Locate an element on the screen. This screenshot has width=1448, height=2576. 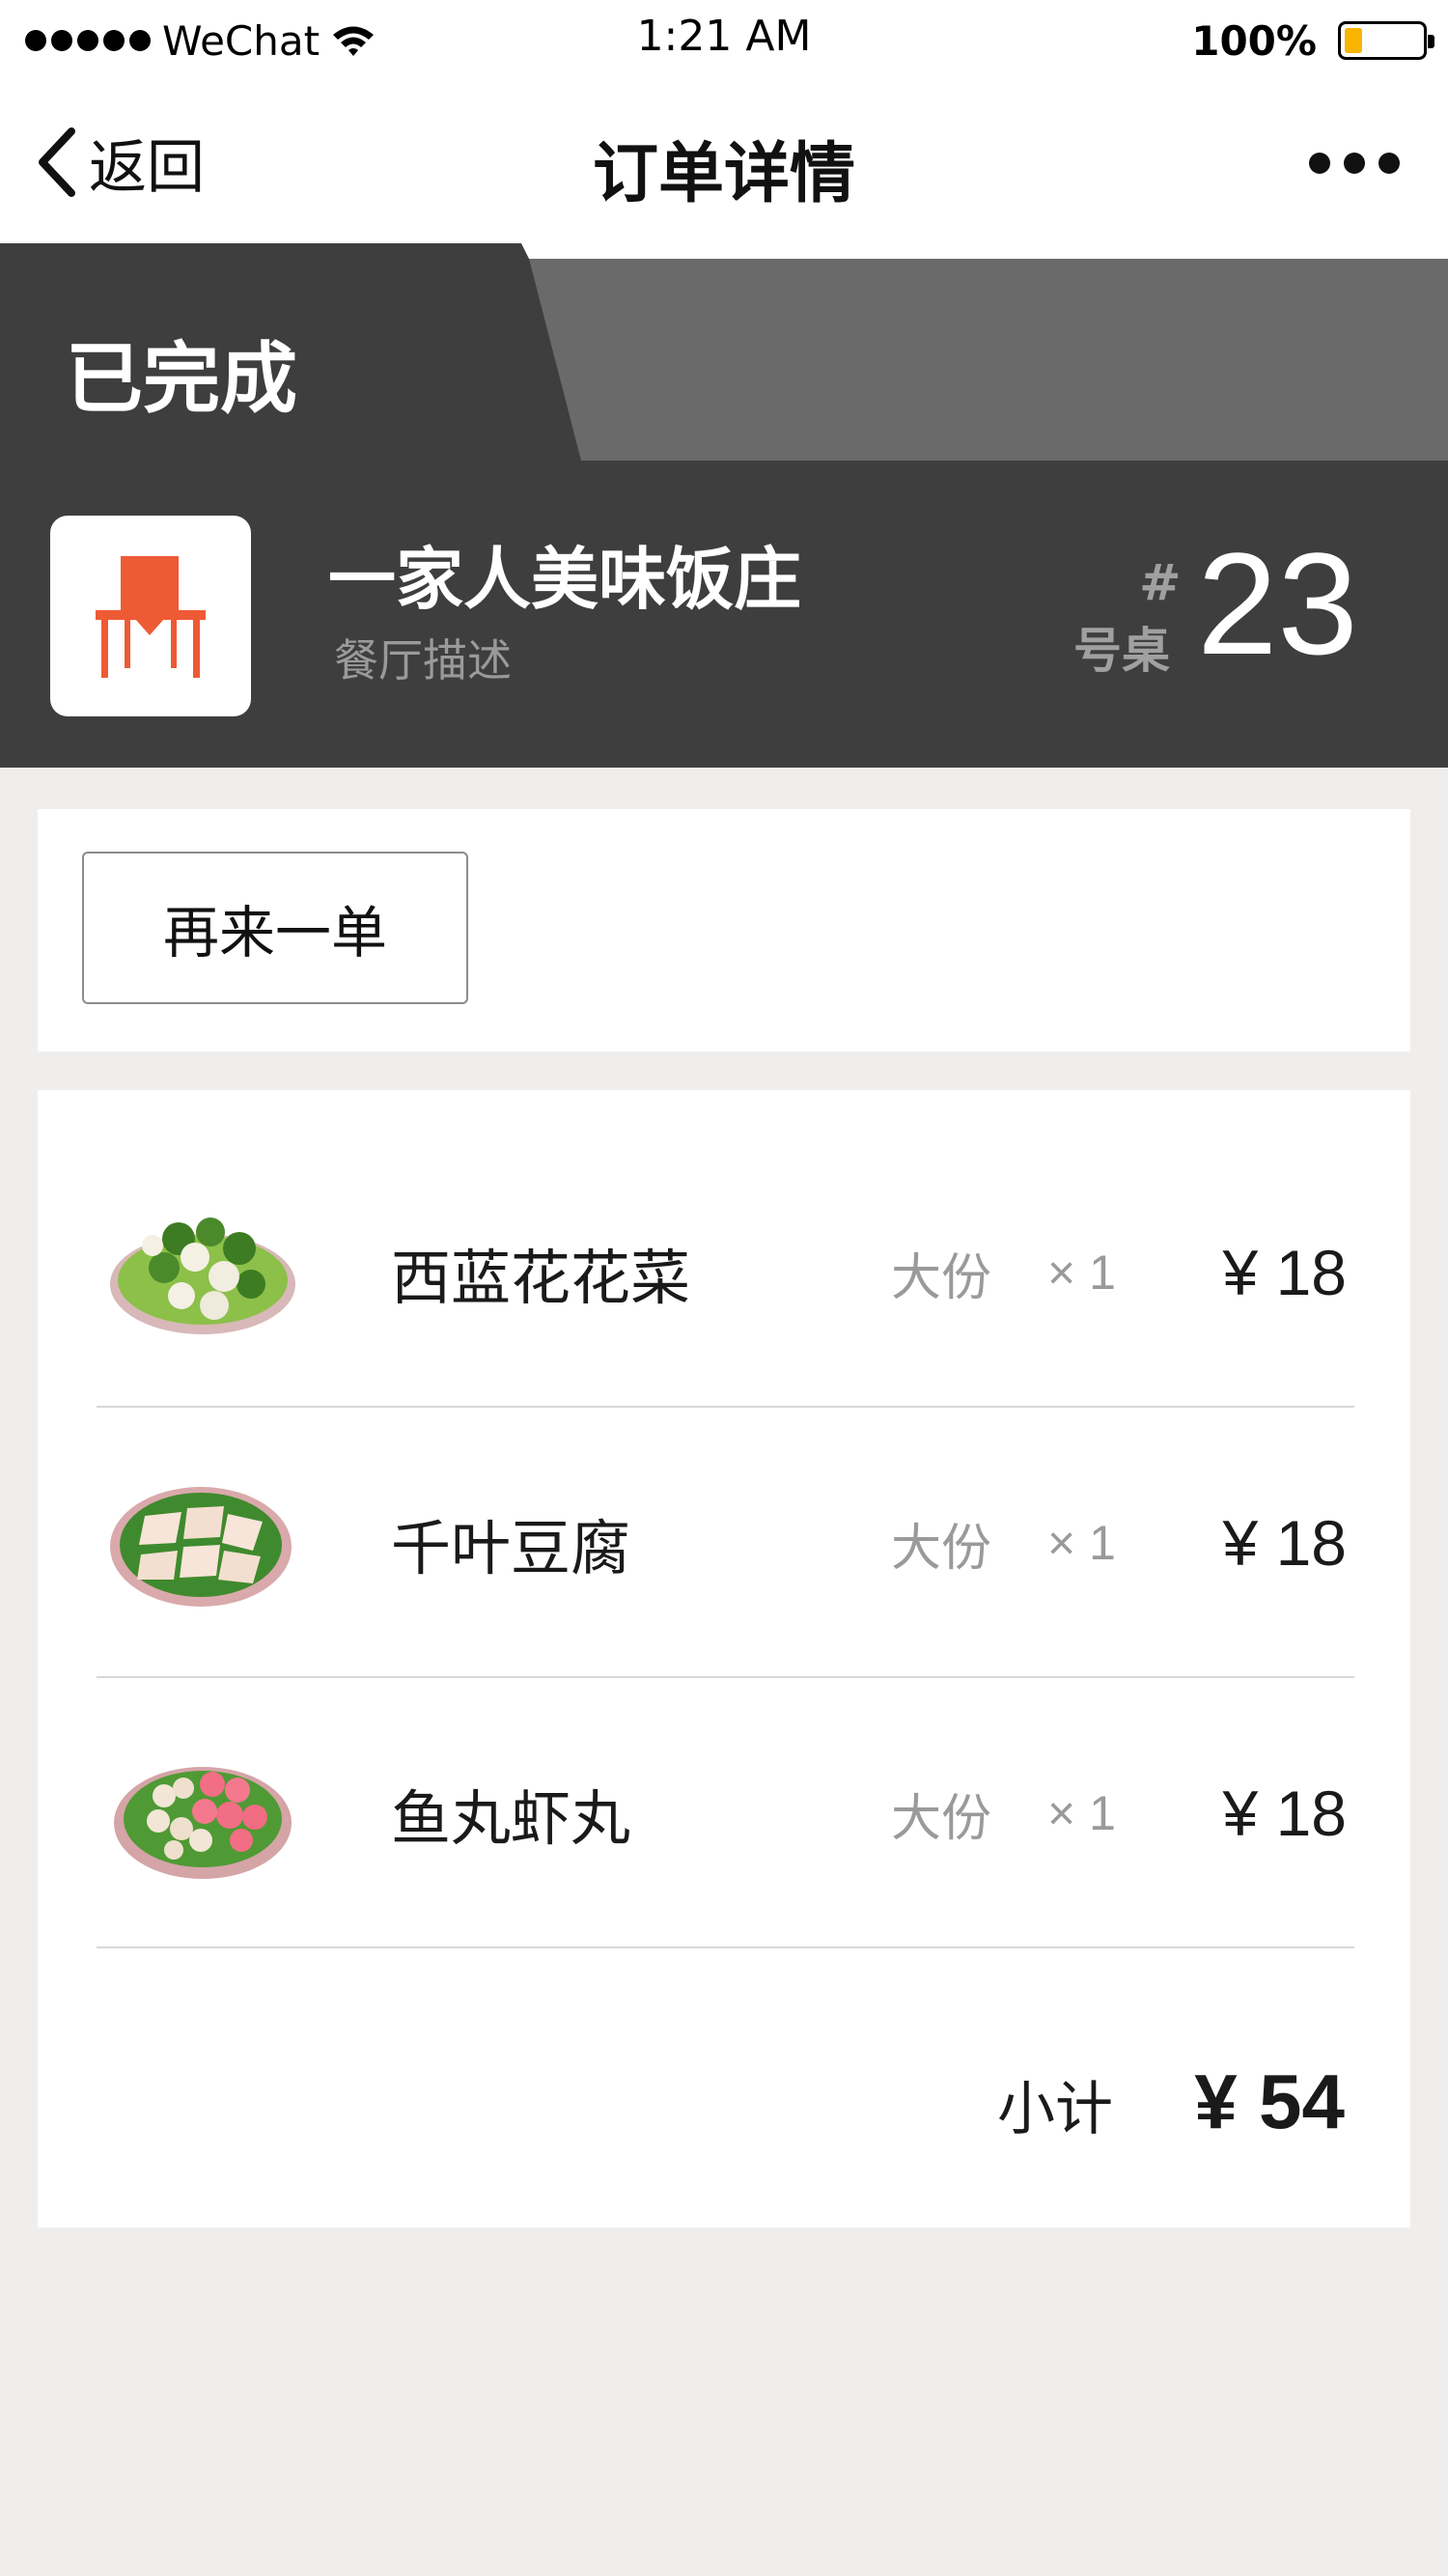
order-status: 已完成 is located at coordinates (182, 379).